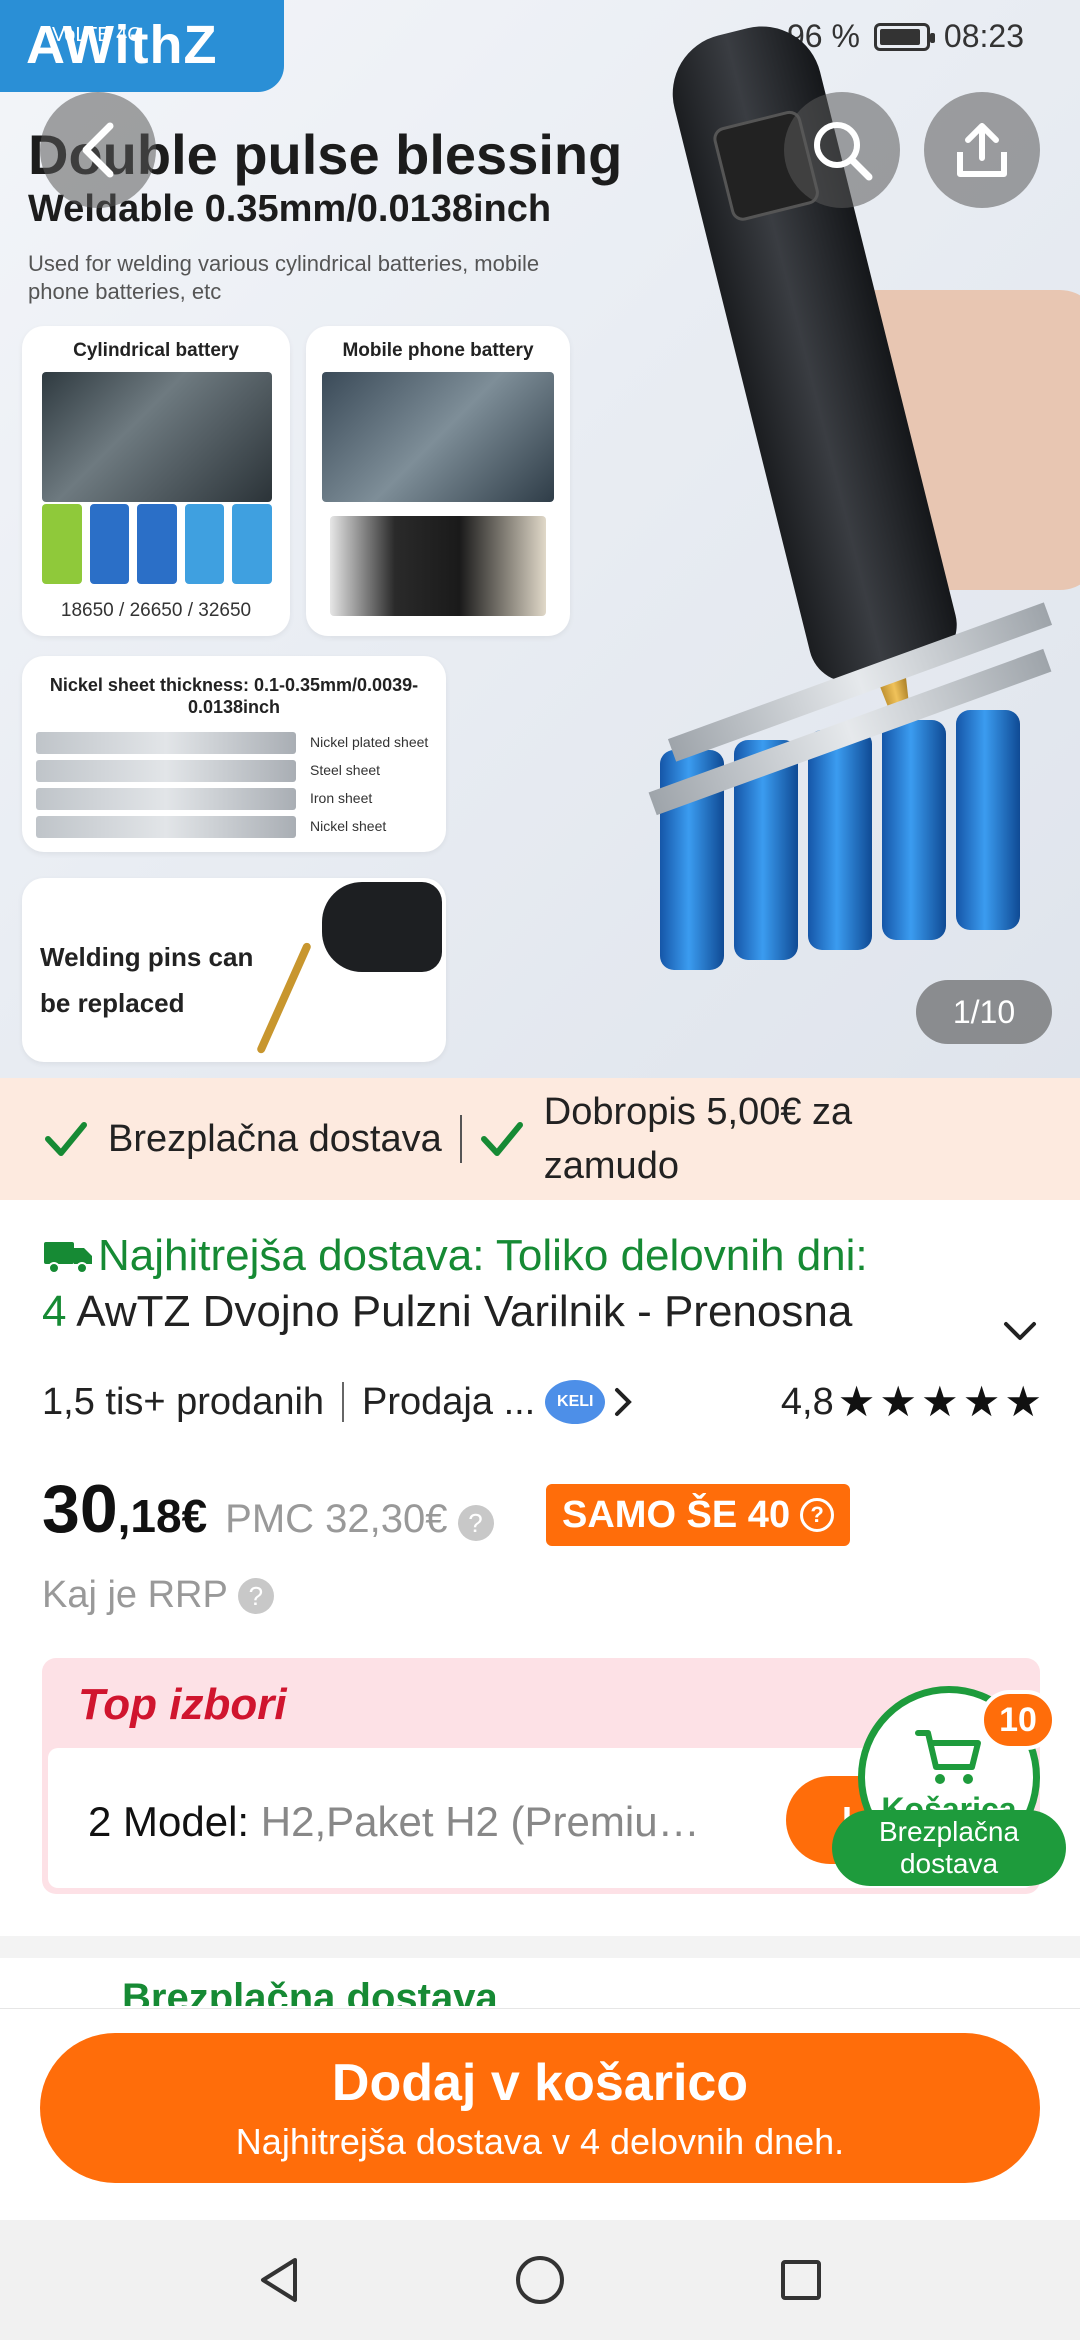  I want to click on search-button, so click(842, 150).